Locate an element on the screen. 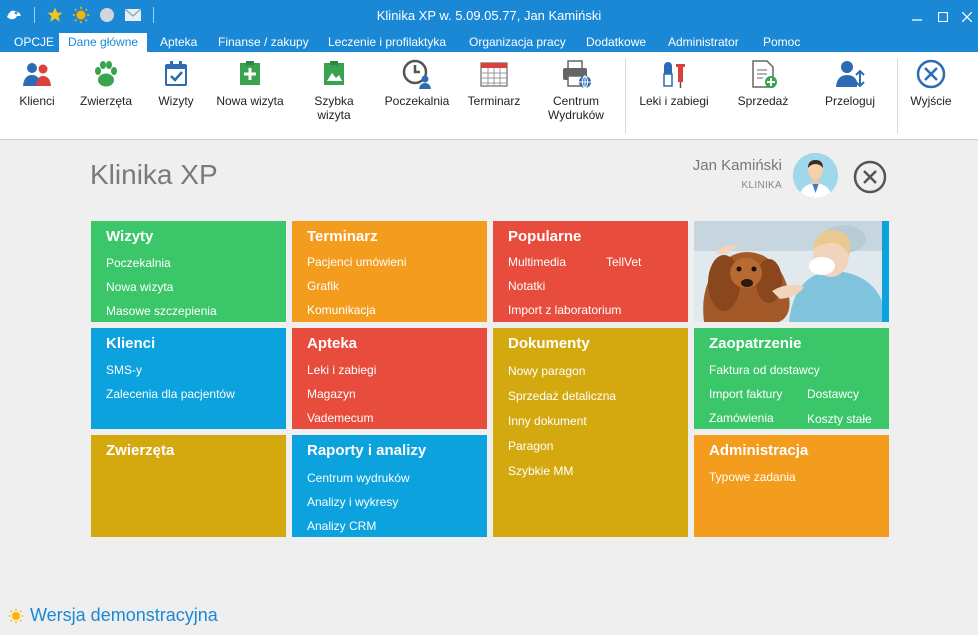 This screenshot has height=635, width=978. tile-link-masowe-szczepienia: Masowe szczepienia is located at coordinates (161, 311).